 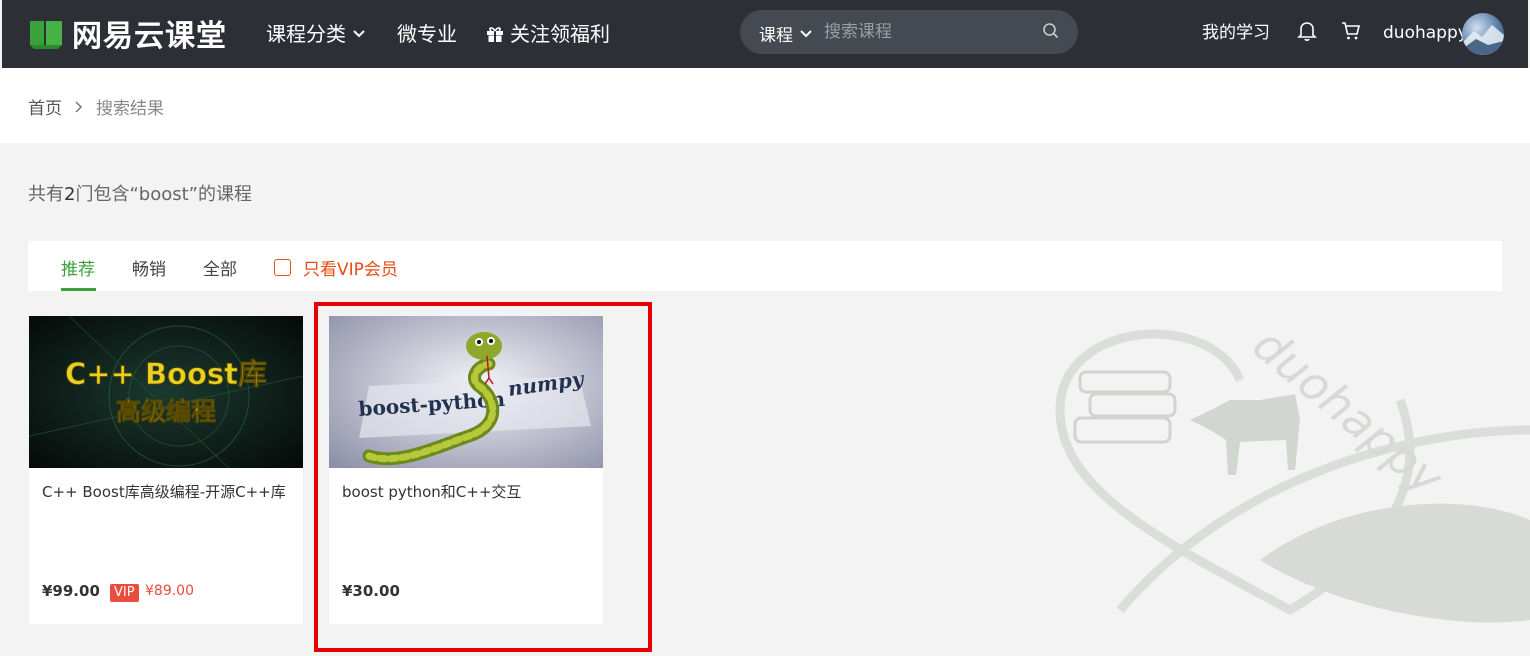 What do you see at coordinates (1351, 32) in the screenshot?
I see `cart-icon` at bounding box center [1351, 32].